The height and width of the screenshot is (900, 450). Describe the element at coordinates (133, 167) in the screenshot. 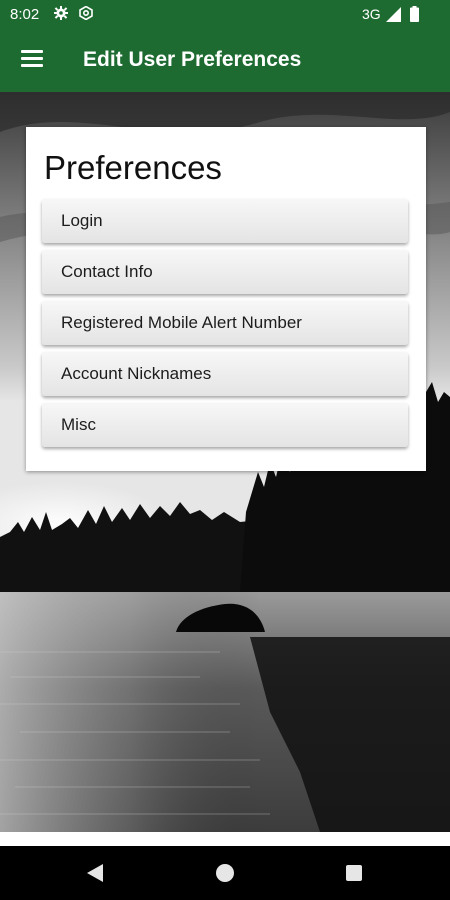

I see `card-title: Preferences` at that location.